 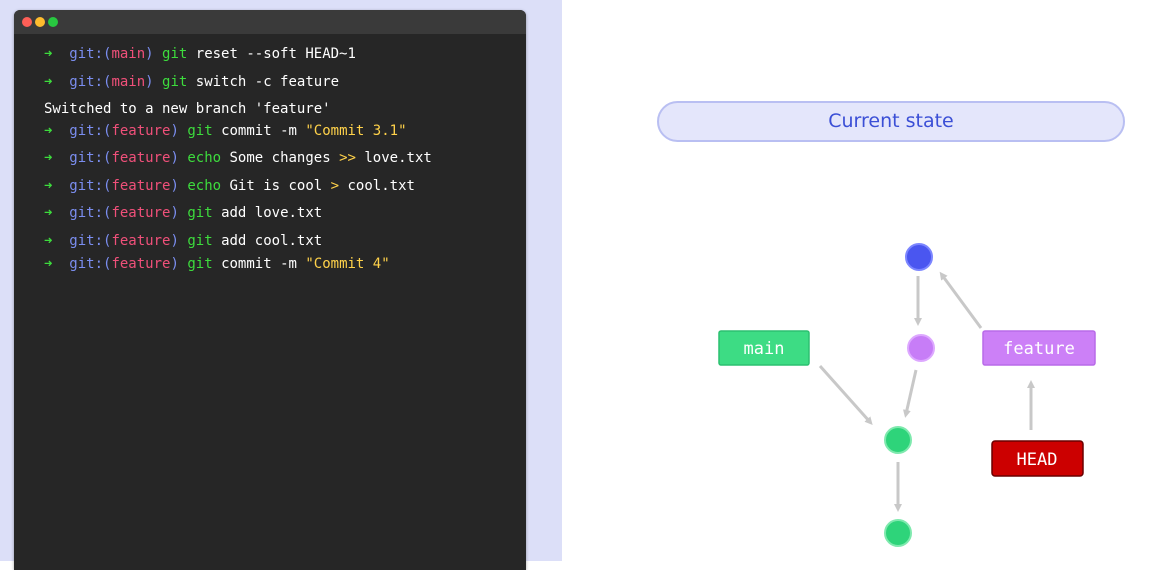 What do you see at coordinates (921, 348) in the screenshot?
I see `commit-node-purple` at bounding box center [921, 348].